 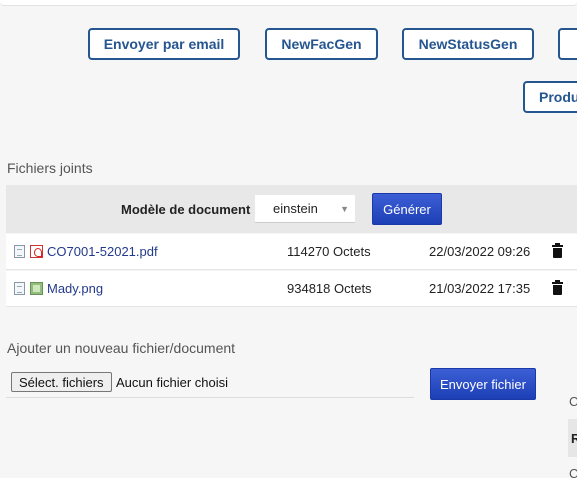 I want to click on choose-files-button: Sélect. fichiers, so click(x=61, y=382).